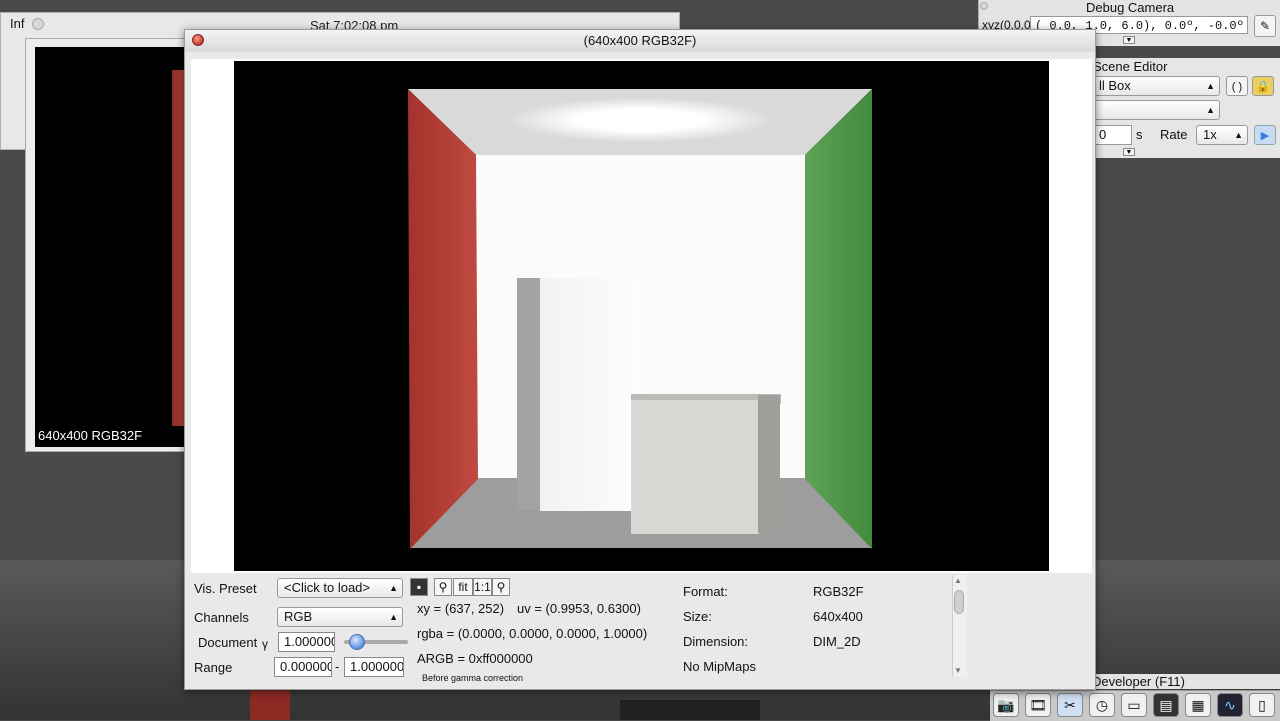  I want to click on info-window-title: Inf, so click(17, 23).